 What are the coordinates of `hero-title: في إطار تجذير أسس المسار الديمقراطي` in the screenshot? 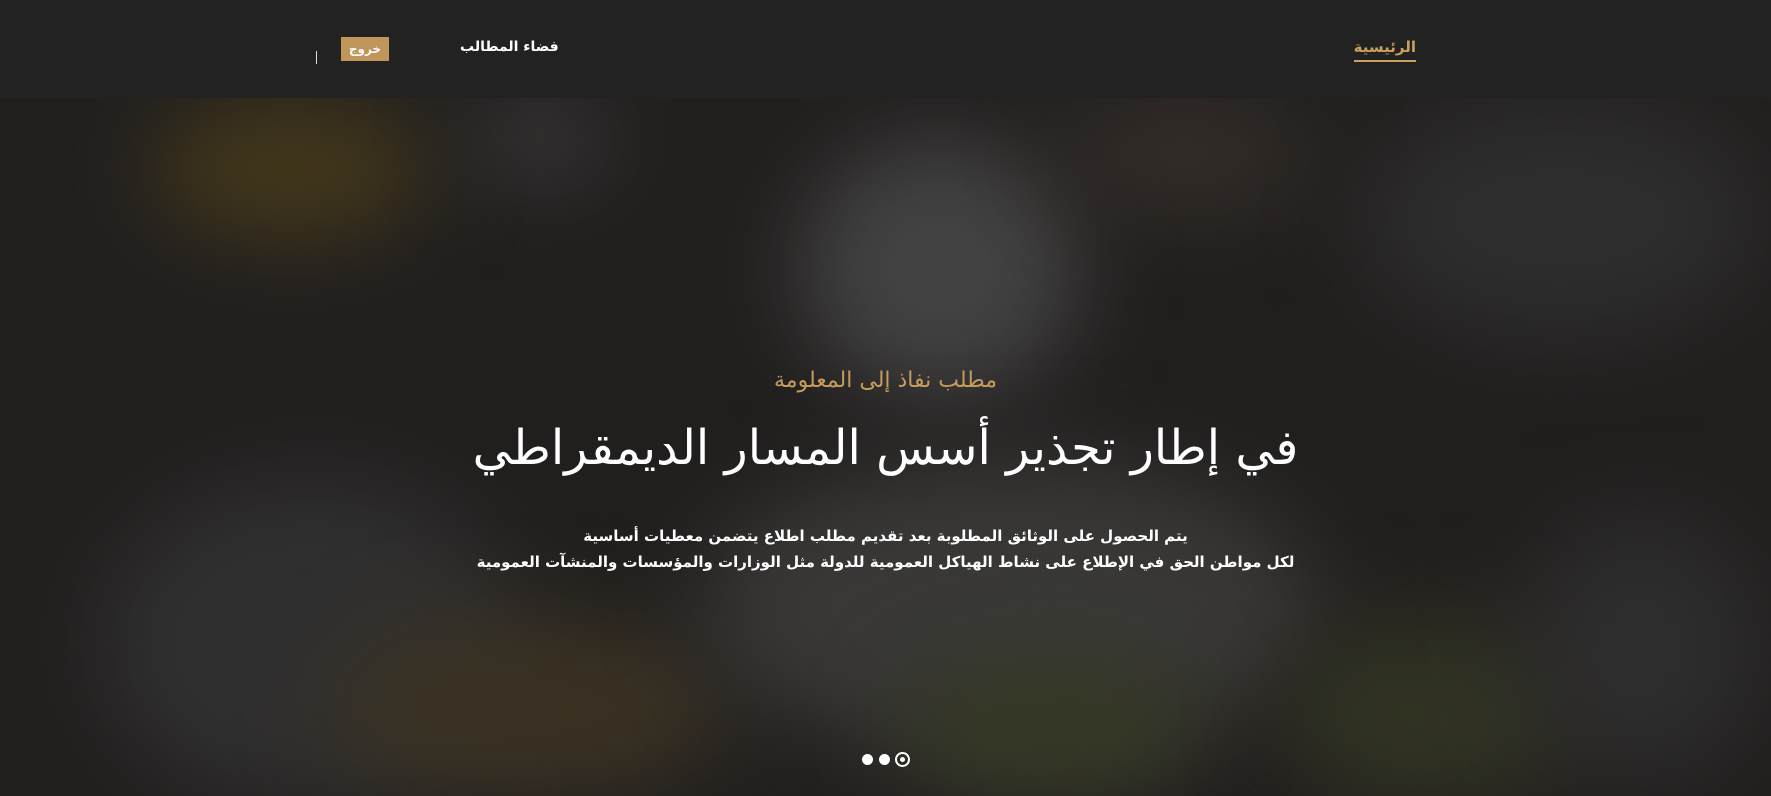 It's located at (885, 448).